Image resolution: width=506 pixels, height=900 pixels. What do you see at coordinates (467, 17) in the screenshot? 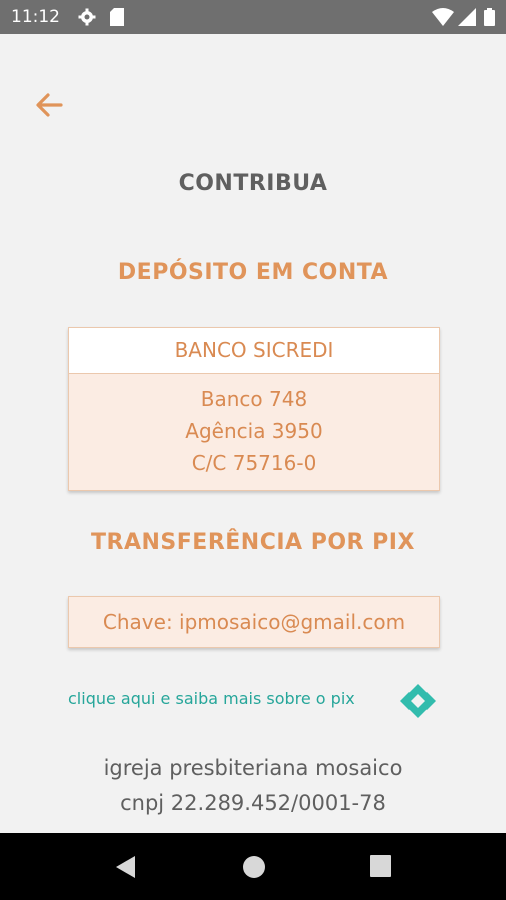
I see `signal-icon` at bounding box center [467, 17].